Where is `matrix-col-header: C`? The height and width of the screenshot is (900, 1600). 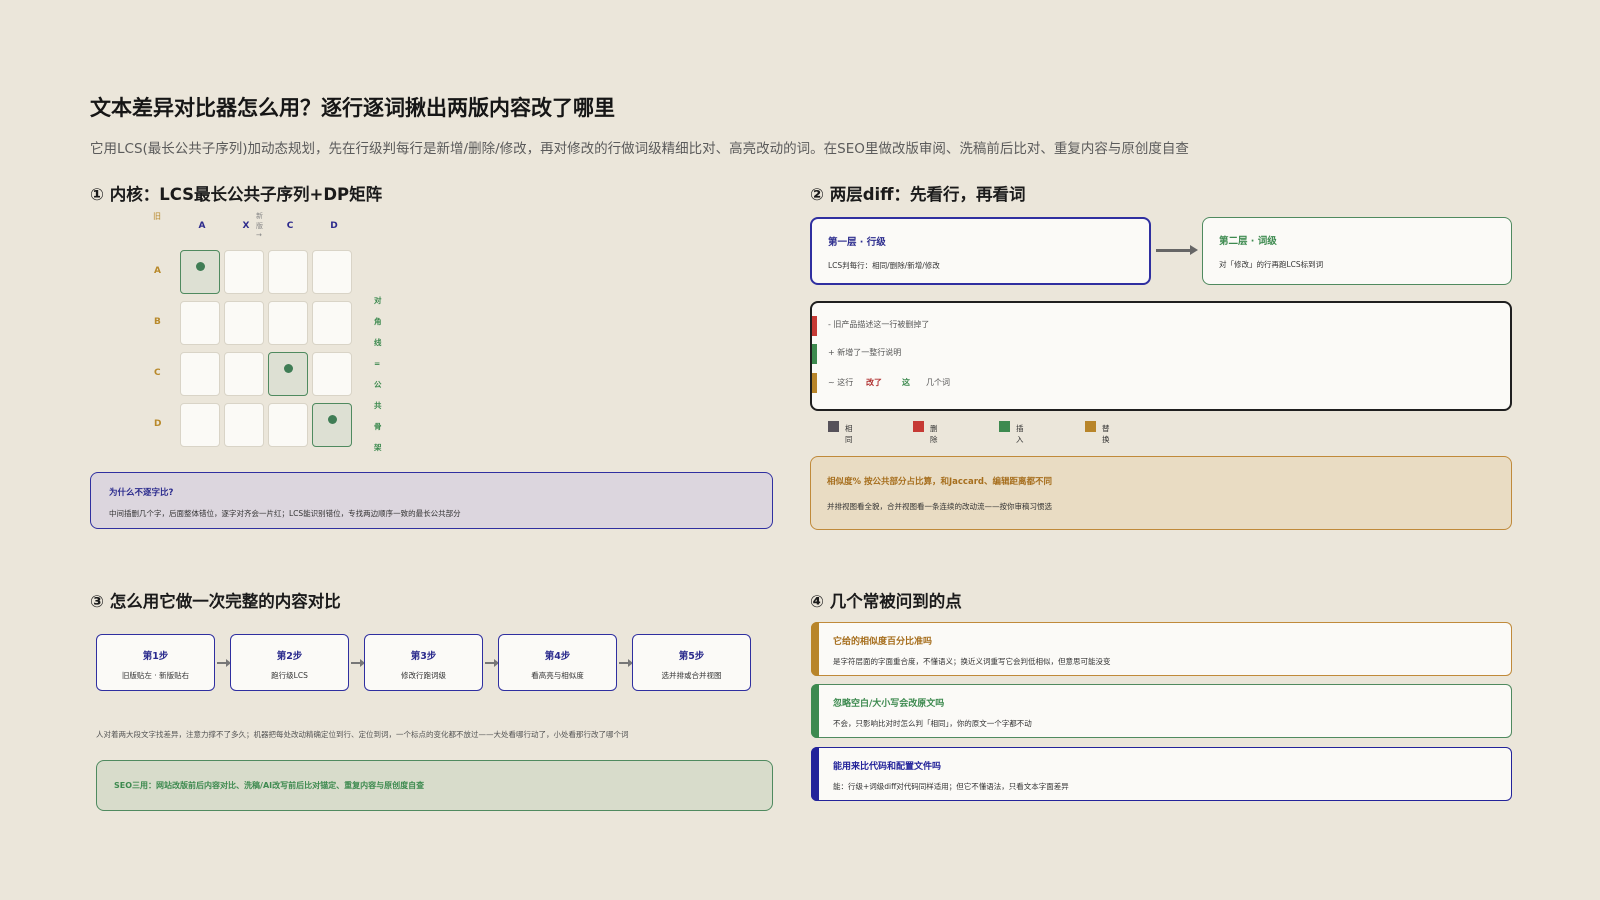
matrix-col-header: C is located at coordinates (290, 226).